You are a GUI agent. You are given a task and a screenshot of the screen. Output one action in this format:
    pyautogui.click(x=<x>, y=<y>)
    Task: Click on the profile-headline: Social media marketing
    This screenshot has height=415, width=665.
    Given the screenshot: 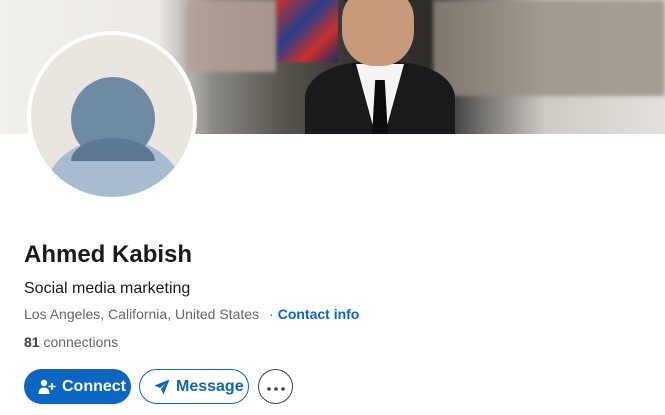 What is the action you would take?
    pyautogui.click(x=107, y=288)
    